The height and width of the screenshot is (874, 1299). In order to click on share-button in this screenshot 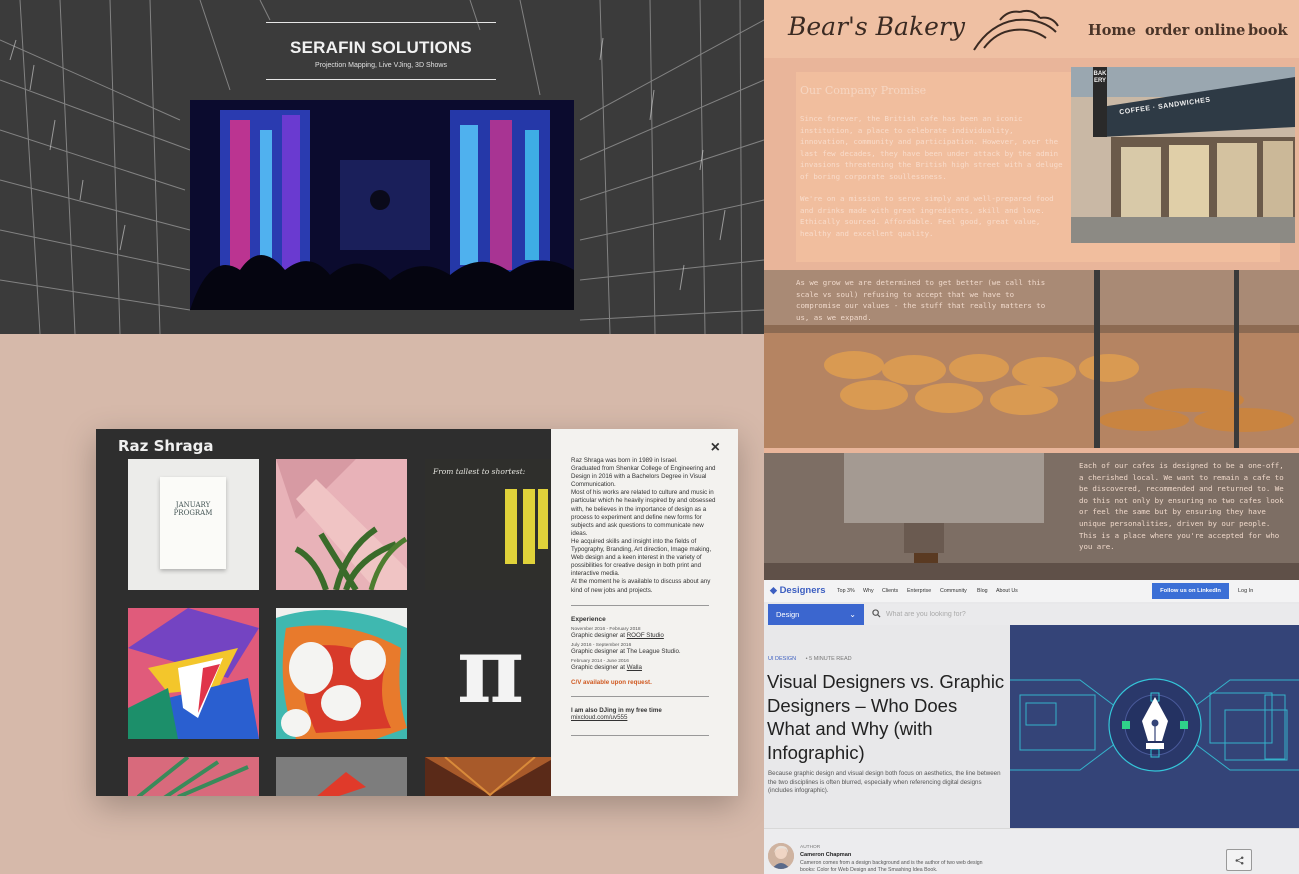, I will do `click(1239, 860)`.